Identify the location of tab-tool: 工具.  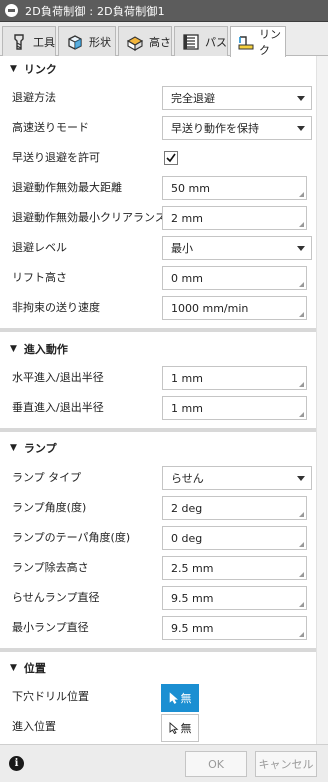
(29, 41).